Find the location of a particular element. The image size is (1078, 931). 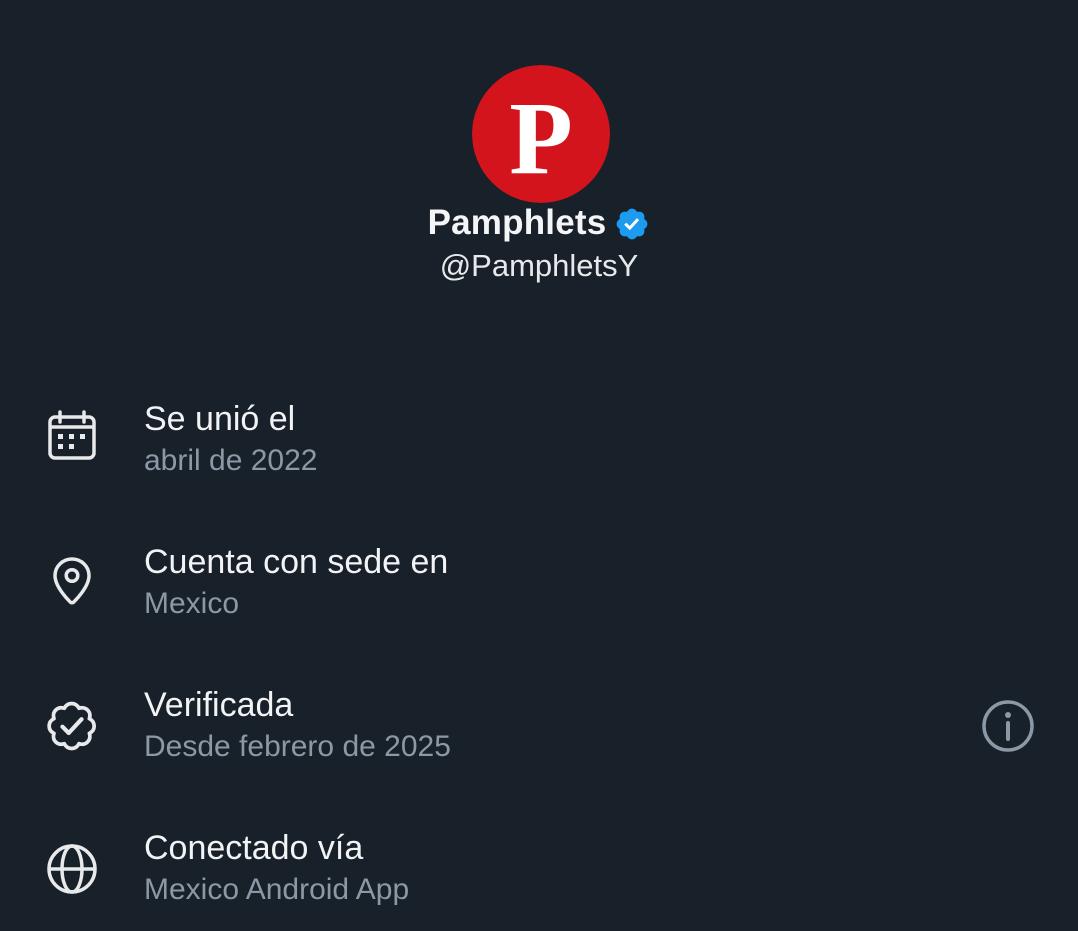

avatar-logo: P is located at coordinates (541, 134).